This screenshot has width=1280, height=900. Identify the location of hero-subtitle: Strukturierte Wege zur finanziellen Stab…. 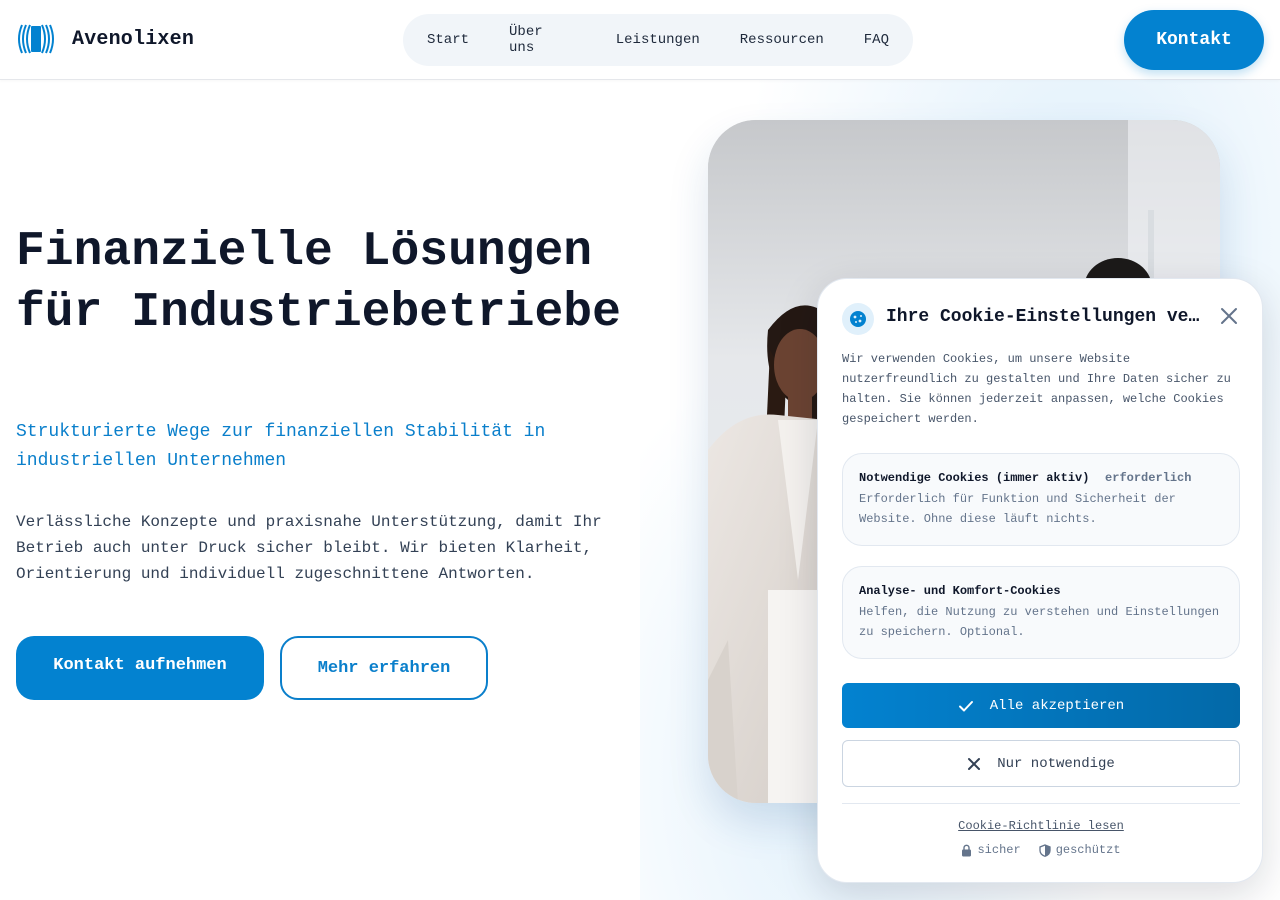
(281, 446).